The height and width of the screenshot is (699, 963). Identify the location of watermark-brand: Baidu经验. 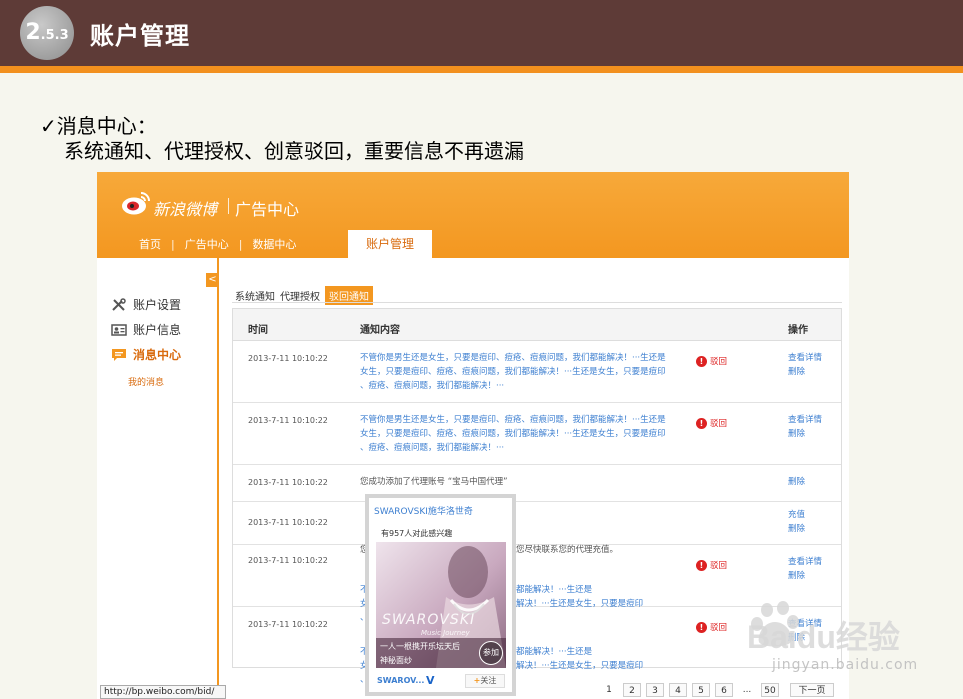
(823, 637).